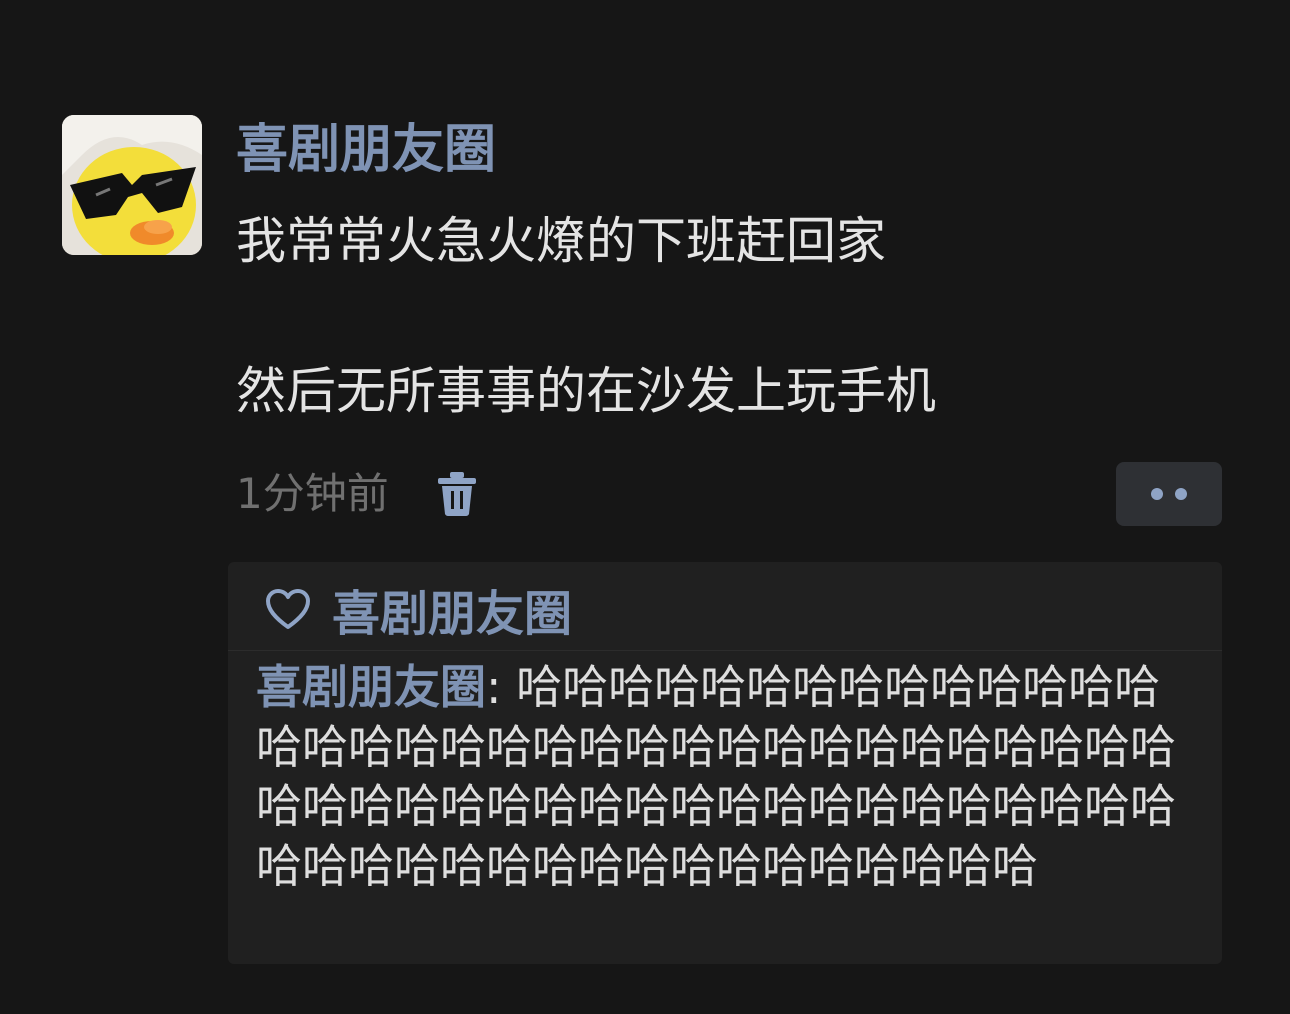 This screenshot has height=1014, width=1290. Describe the element at coordinates (452, 609) in the screenshot. I see `like-user-name: 喜剧朋友圈` at that location.